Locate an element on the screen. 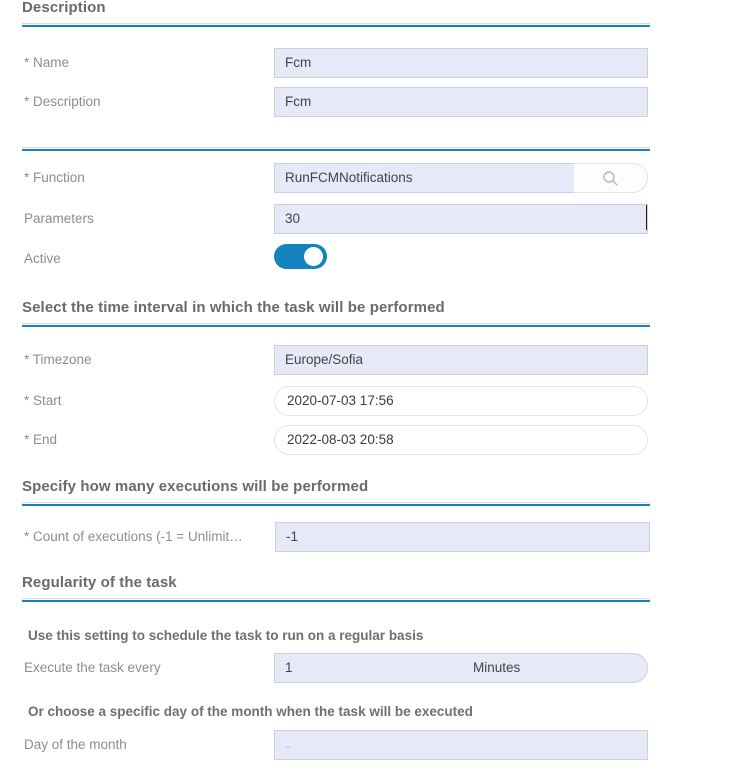  function-search-button is located at coordinates (611, 178).